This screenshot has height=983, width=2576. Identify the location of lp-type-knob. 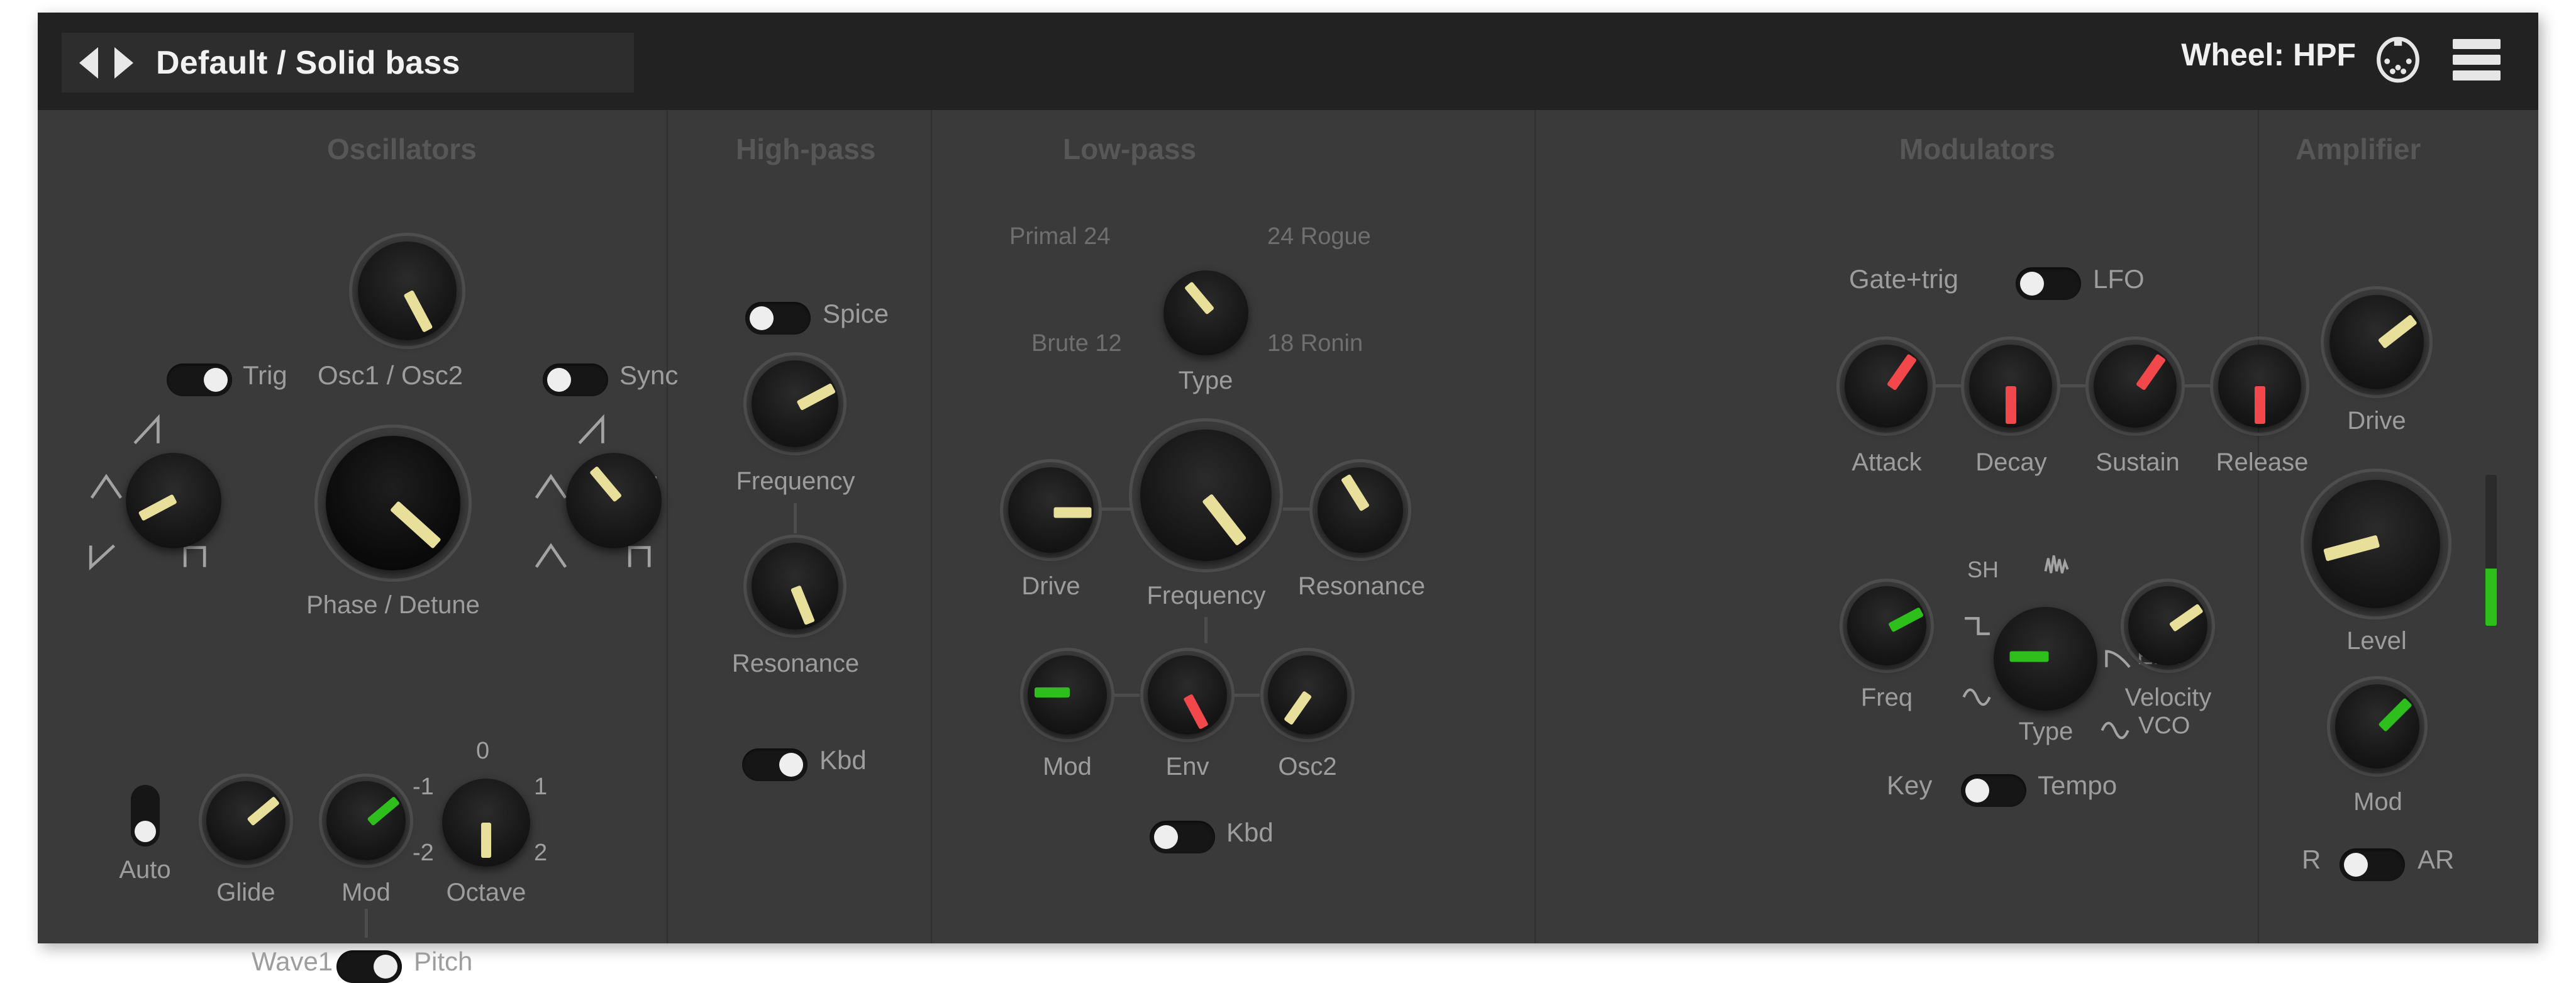
(1205, 313).